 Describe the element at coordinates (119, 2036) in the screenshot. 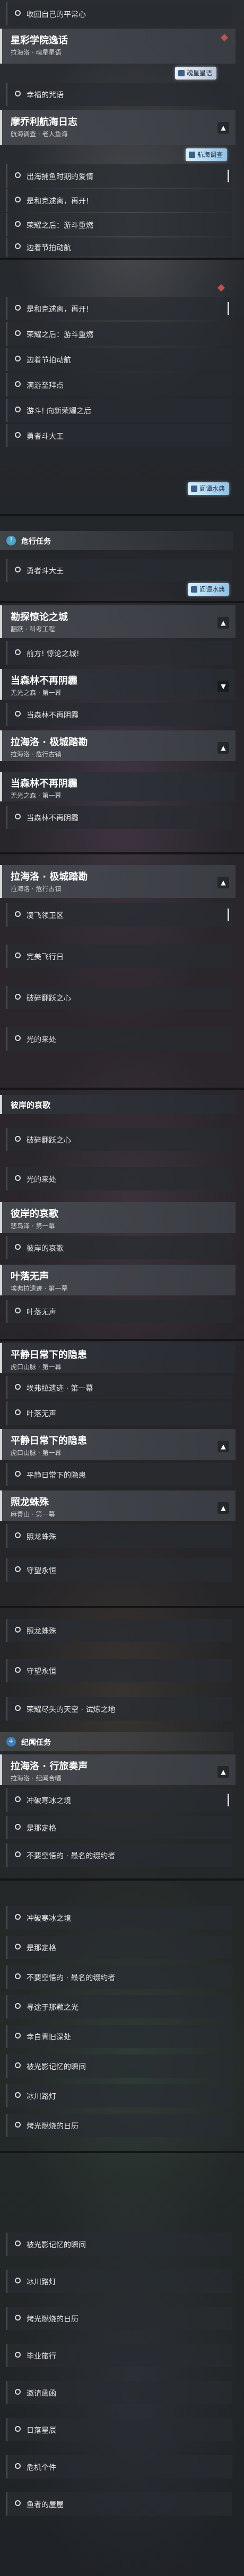

I see `quest-step: 幸自青旧深处` at that location.